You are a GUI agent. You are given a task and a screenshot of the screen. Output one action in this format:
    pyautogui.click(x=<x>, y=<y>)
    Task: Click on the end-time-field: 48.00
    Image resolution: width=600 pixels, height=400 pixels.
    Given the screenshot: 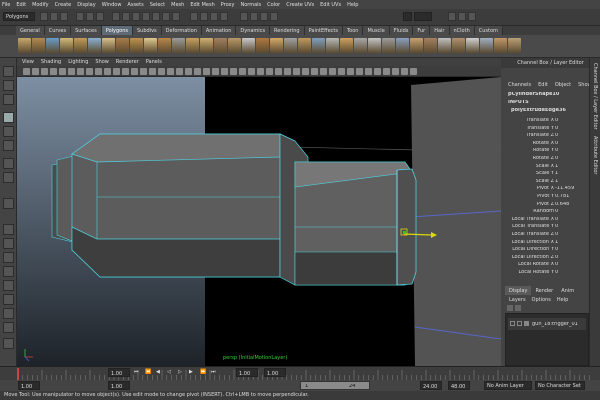 What is the action you would take?
    pyautogui.click(x=459, y=385)
    